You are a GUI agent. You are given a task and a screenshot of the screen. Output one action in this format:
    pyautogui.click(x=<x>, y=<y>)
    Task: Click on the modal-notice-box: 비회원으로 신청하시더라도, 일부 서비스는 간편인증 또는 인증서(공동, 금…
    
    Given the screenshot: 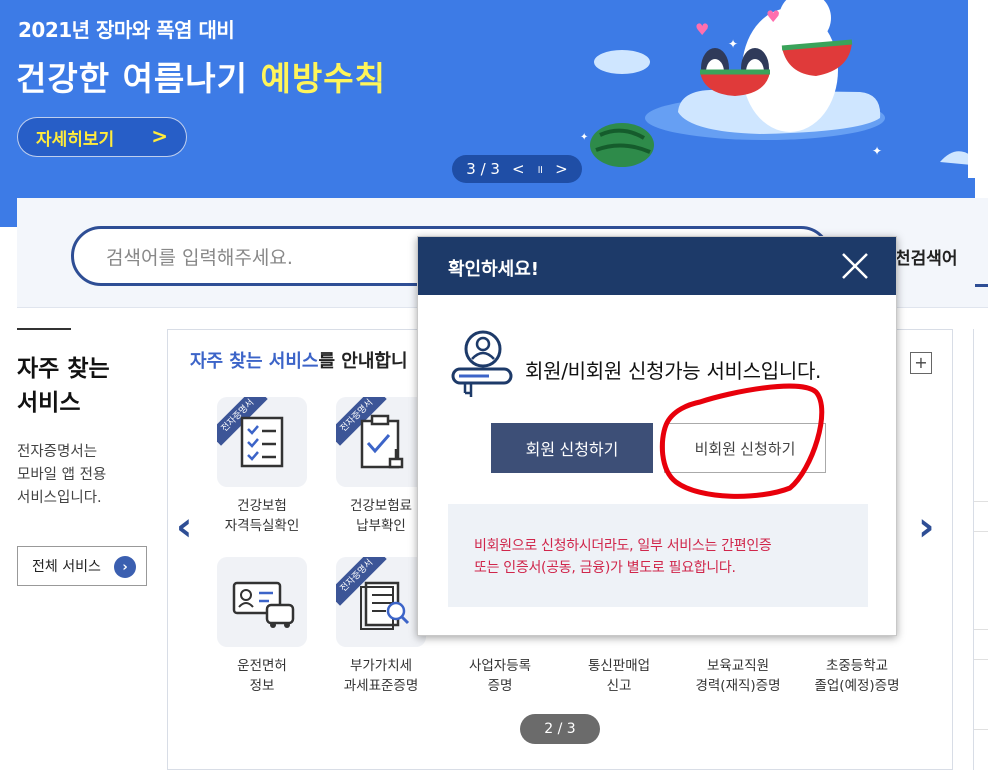 What is the action you would take?
    pyautogui.click(x=658, y=555)
    